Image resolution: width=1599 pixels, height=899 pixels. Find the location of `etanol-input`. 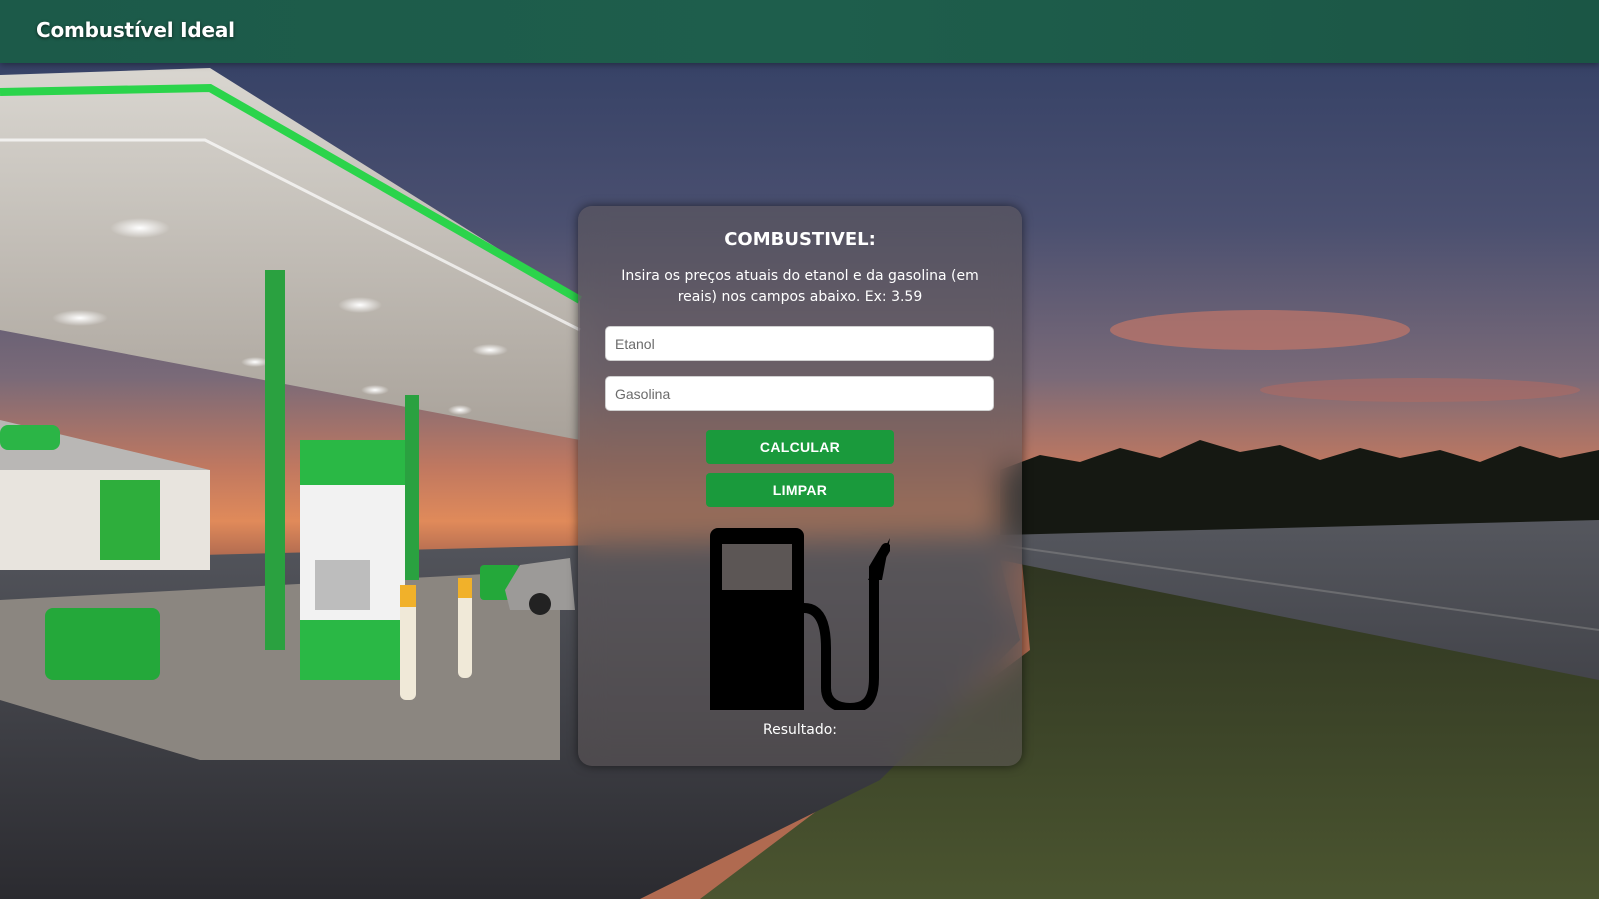

etanol-input is located at coordinates (799, 343).